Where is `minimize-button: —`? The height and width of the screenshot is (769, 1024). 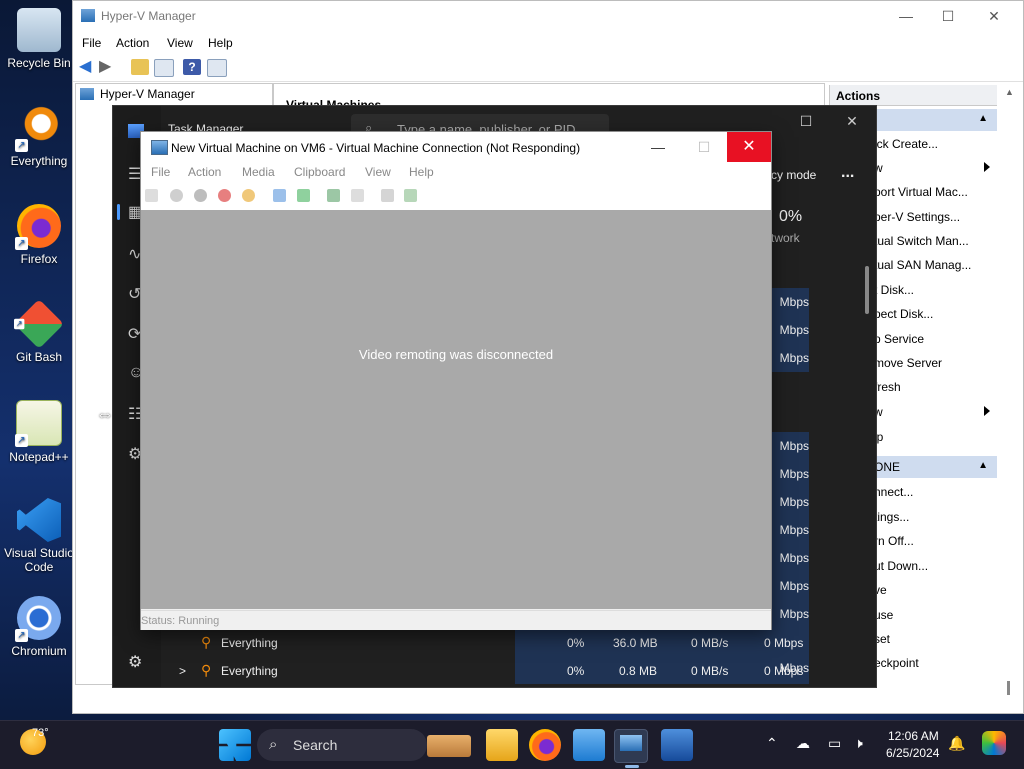
minimize-button: — is located at coordinates (906, 16).